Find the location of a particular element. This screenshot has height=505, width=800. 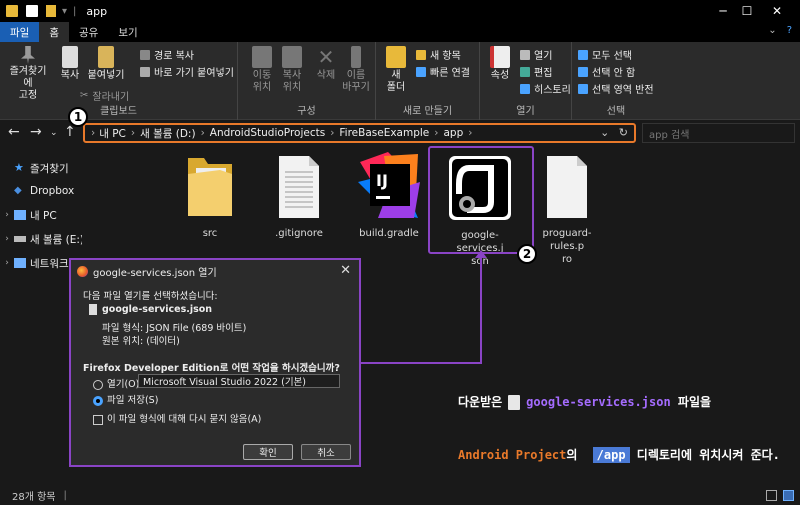

tab-home: 홈 is located at coordinates (54, 32).